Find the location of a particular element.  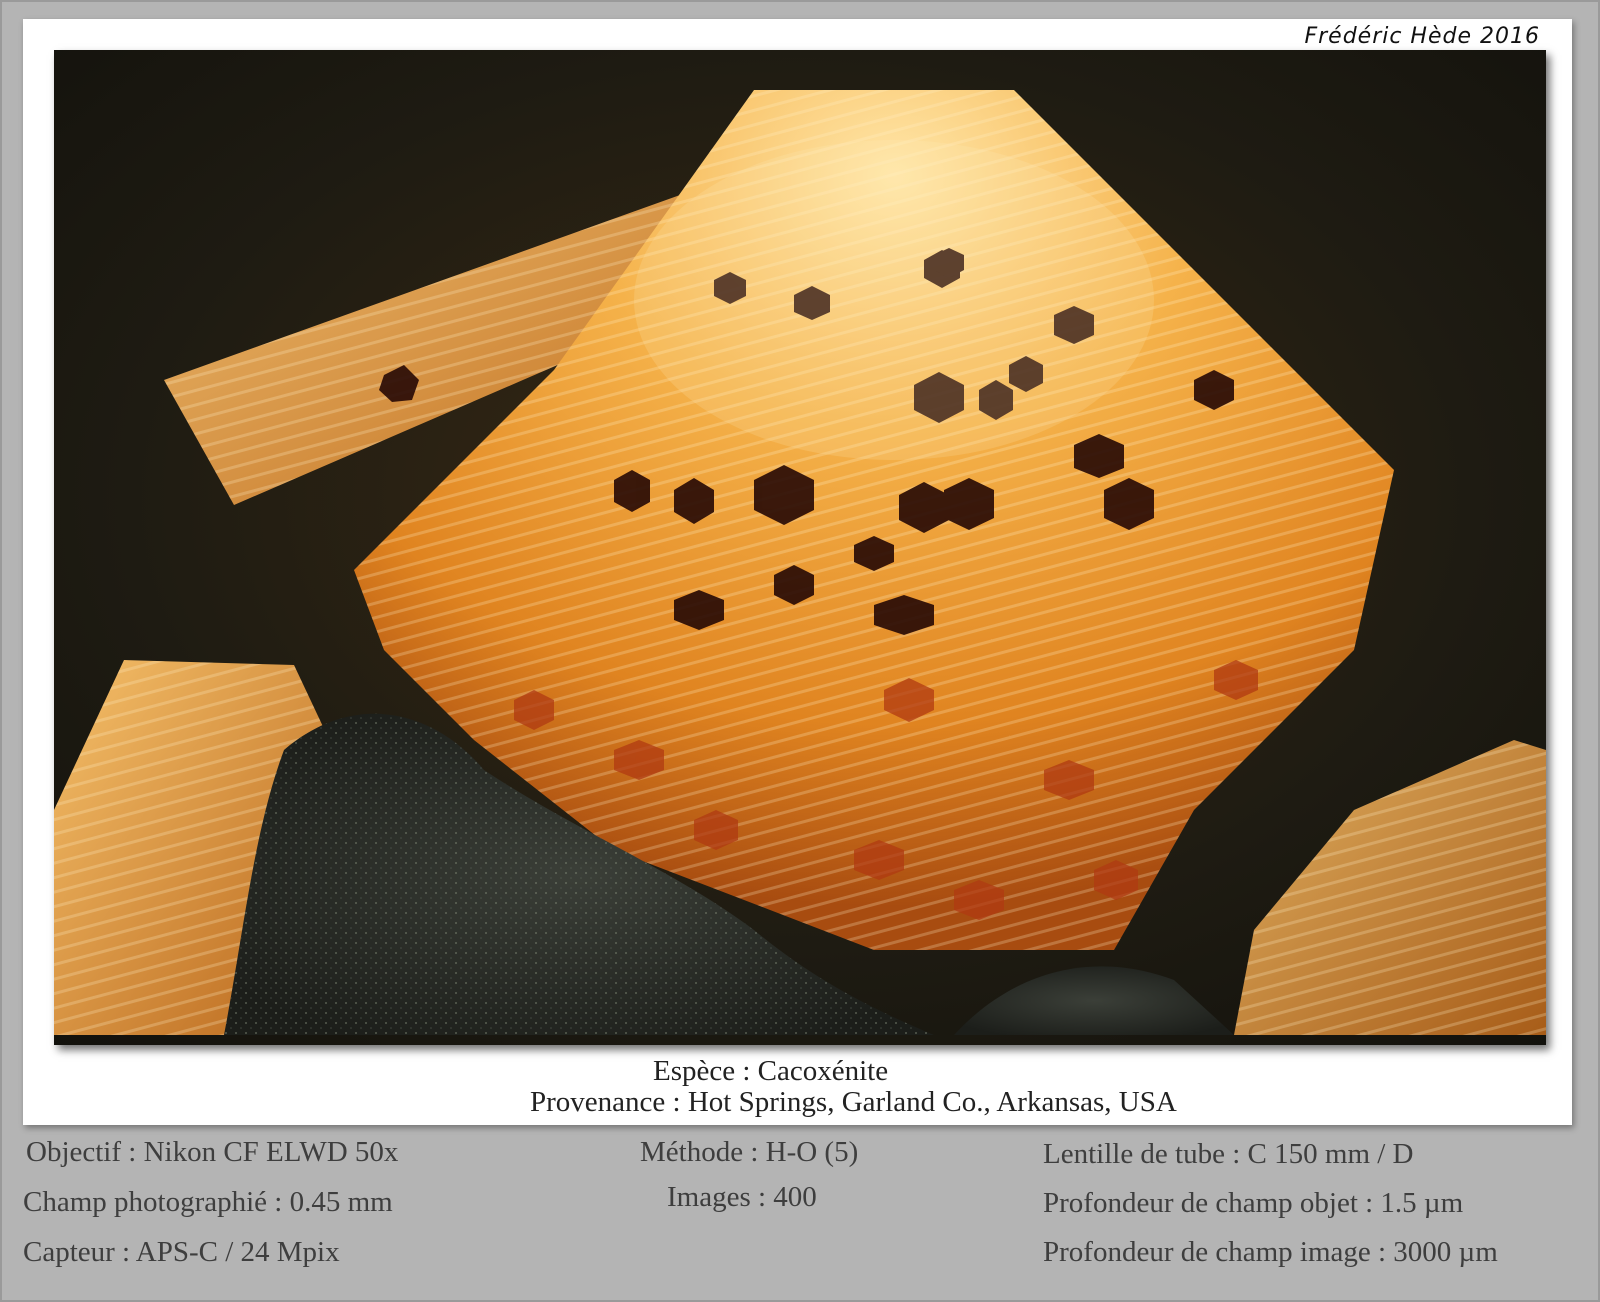

method-info: Méthode : H-O (5) is located at coordinates (749, 1152).